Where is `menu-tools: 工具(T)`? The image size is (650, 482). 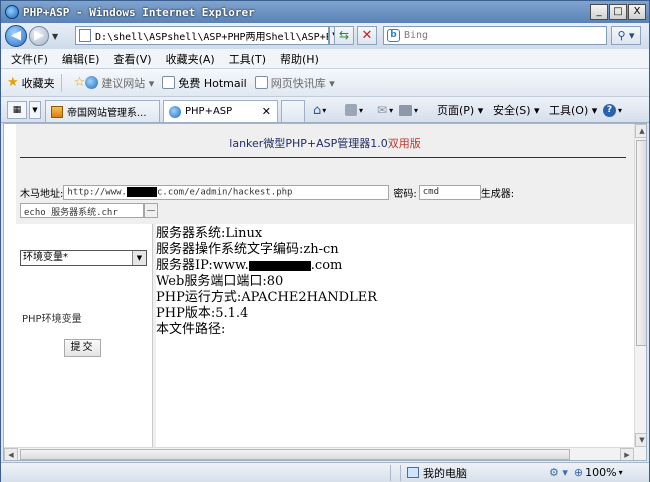 menu-tools: 工具(T) is located at coordinates (247, 59).